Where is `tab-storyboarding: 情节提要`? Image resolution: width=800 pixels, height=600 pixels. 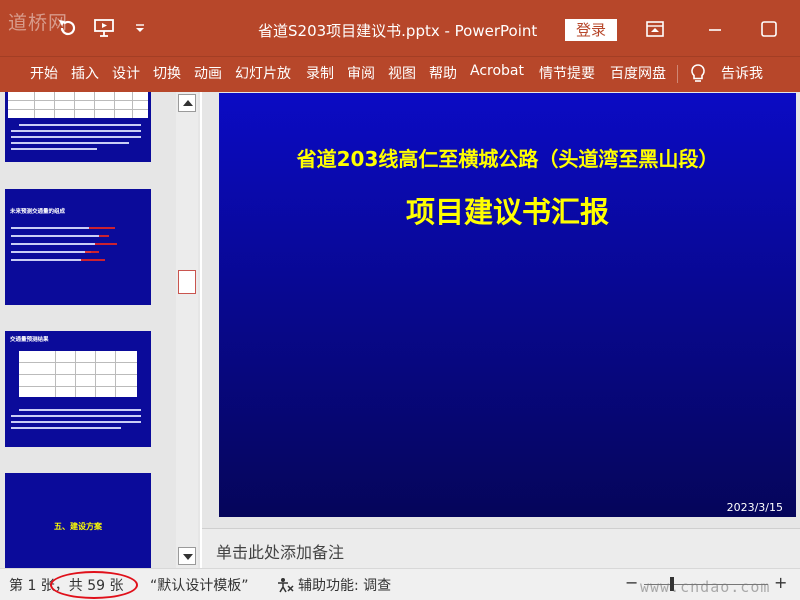 tab-storyboarding: 情节提要 is located at coordinates (567, 73).